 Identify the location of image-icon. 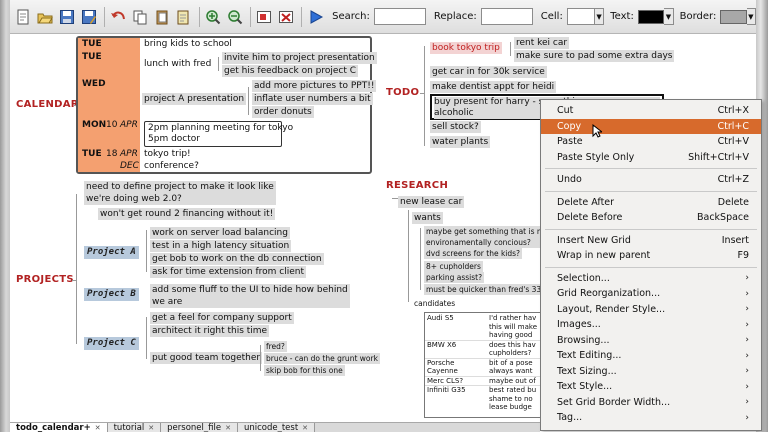
(264, 17).